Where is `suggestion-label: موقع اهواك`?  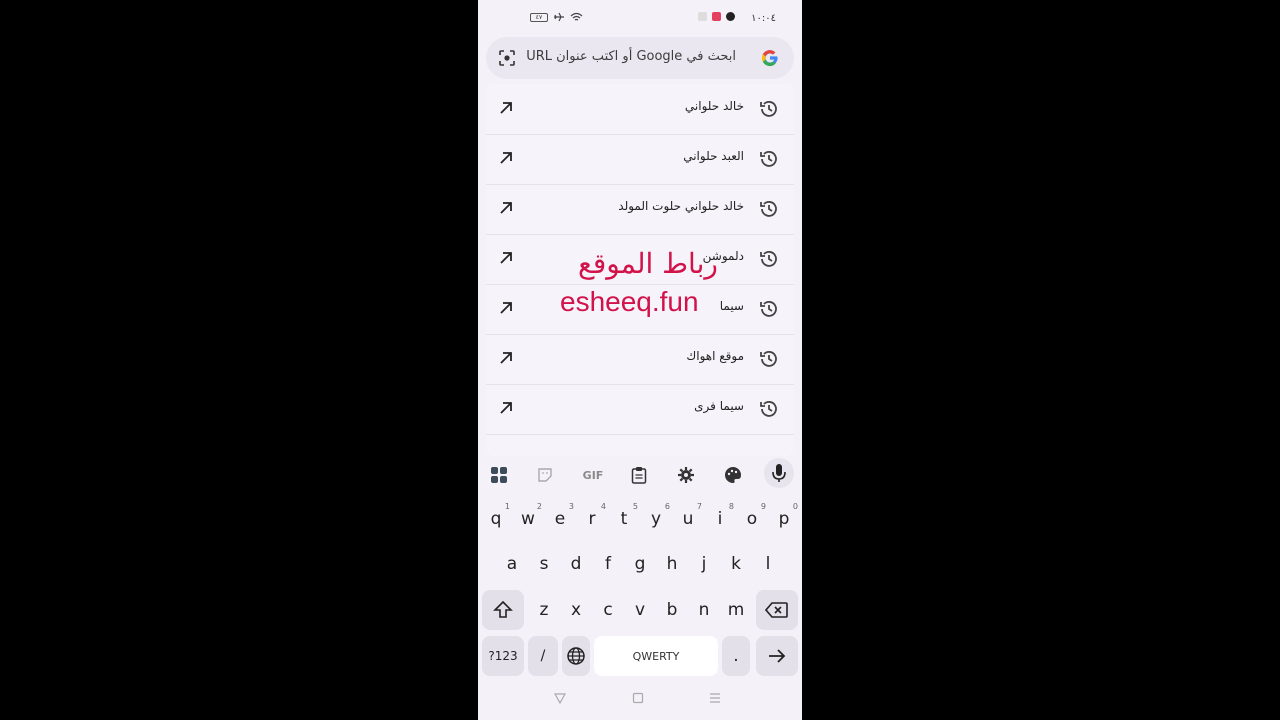
suggestion-label: موقع اهواك is located at coordinates (715, 356).